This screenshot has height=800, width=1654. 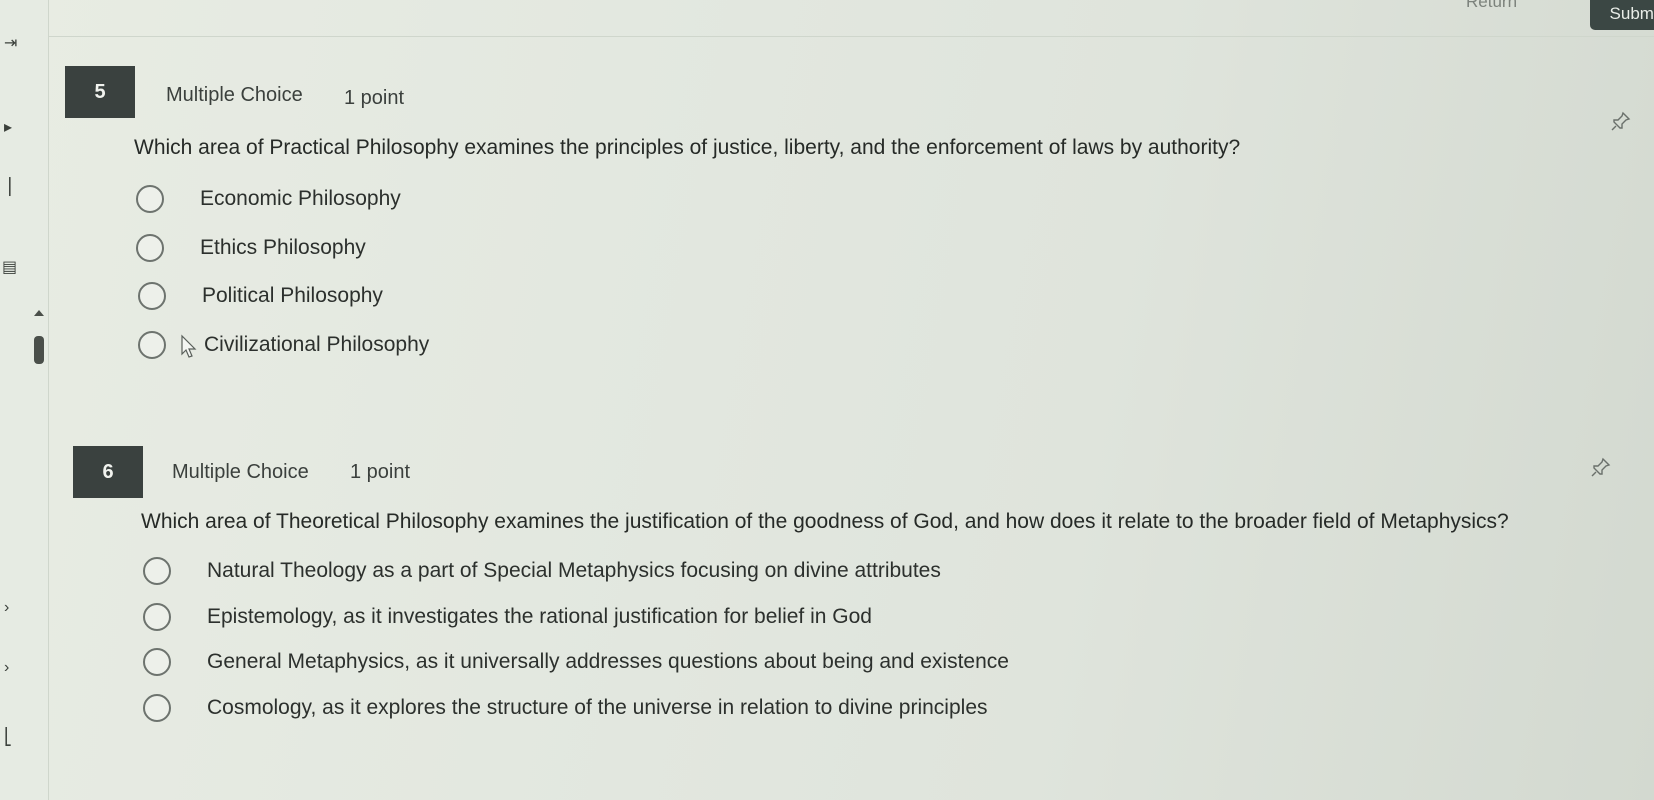 I want to click on answer-option: Political Philosophy, so click(x=260, y=296).